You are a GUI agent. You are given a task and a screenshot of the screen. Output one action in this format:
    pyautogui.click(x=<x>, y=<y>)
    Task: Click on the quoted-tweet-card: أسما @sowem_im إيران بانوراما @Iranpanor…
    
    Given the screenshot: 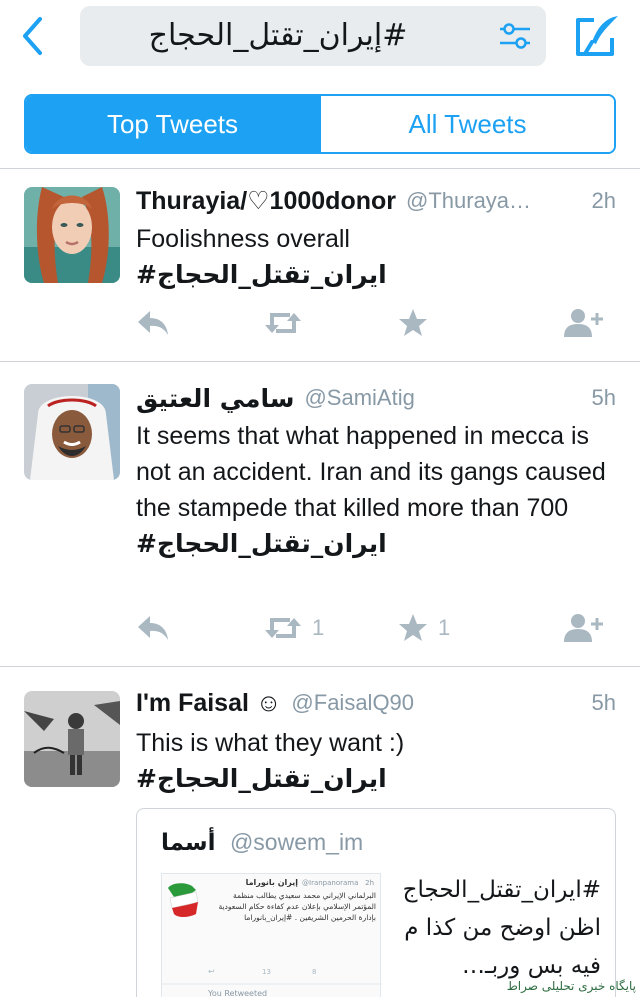 What is the action you would take?
    pyautogui.click(x=376, y=902)
    